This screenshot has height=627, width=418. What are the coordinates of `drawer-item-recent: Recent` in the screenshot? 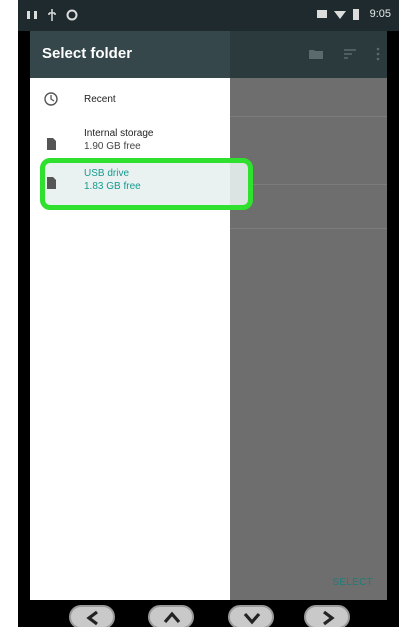 It's located at (130, 100).